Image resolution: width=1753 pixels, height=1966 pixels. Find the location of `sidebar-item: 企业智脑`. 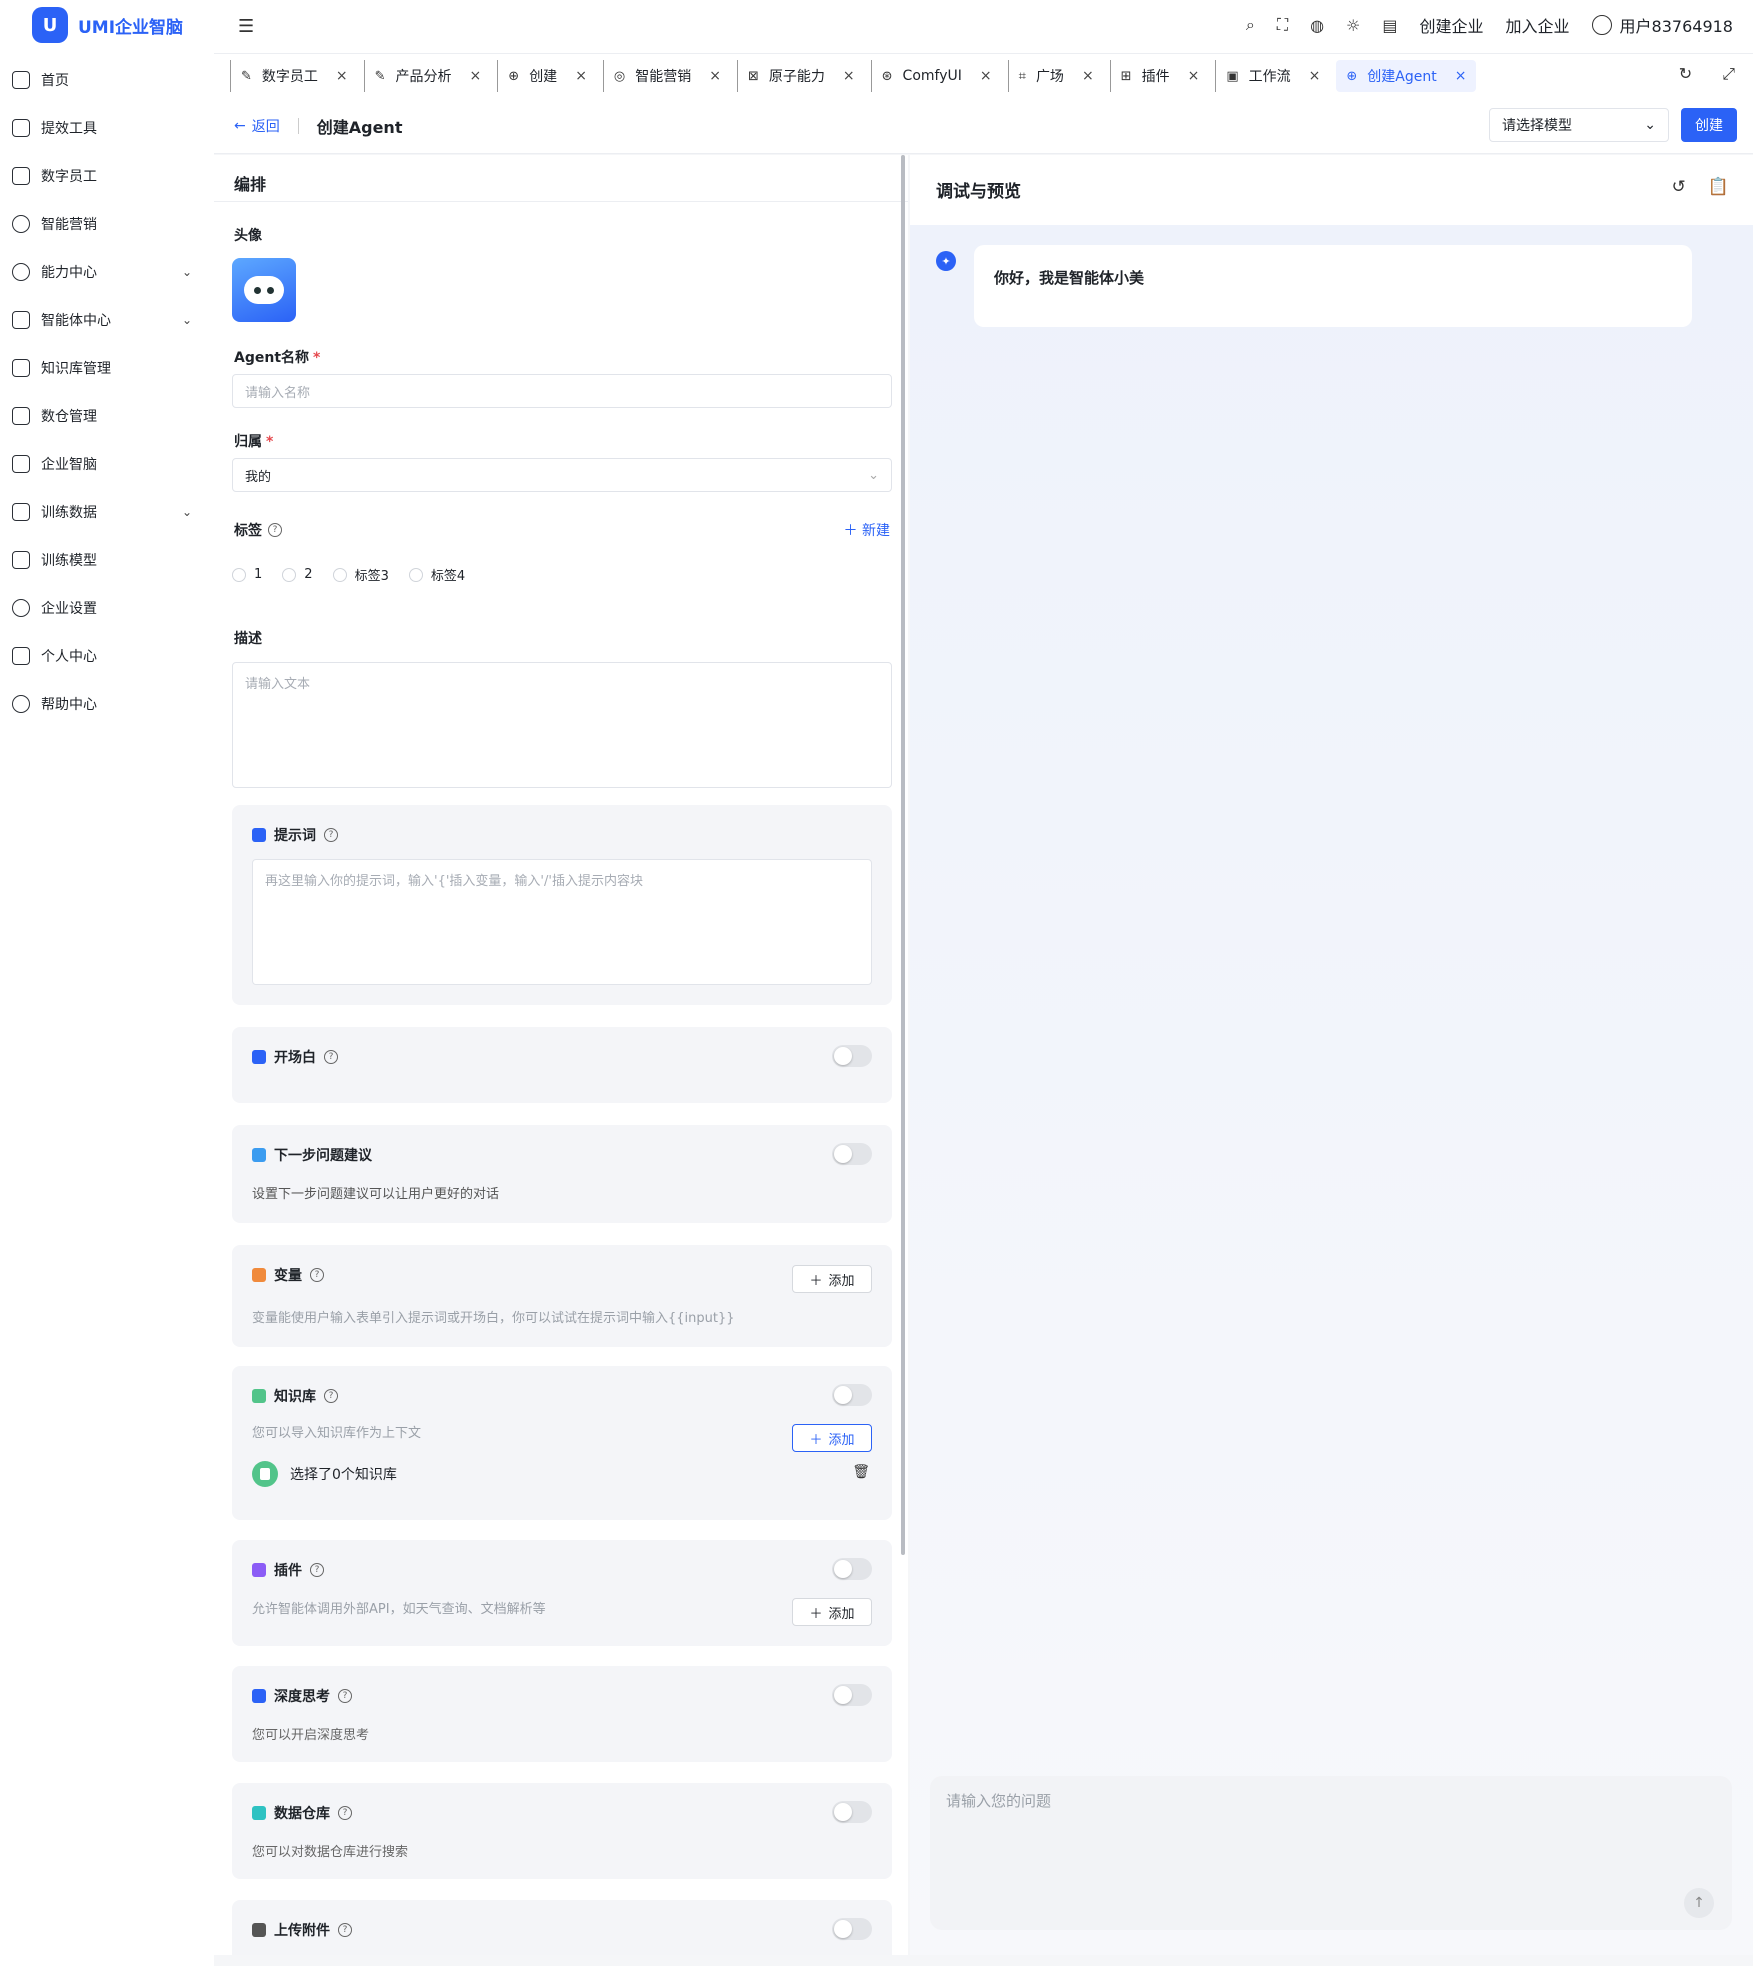

sidebar-item: 企业智脑 is located at coordinates (107, 464).